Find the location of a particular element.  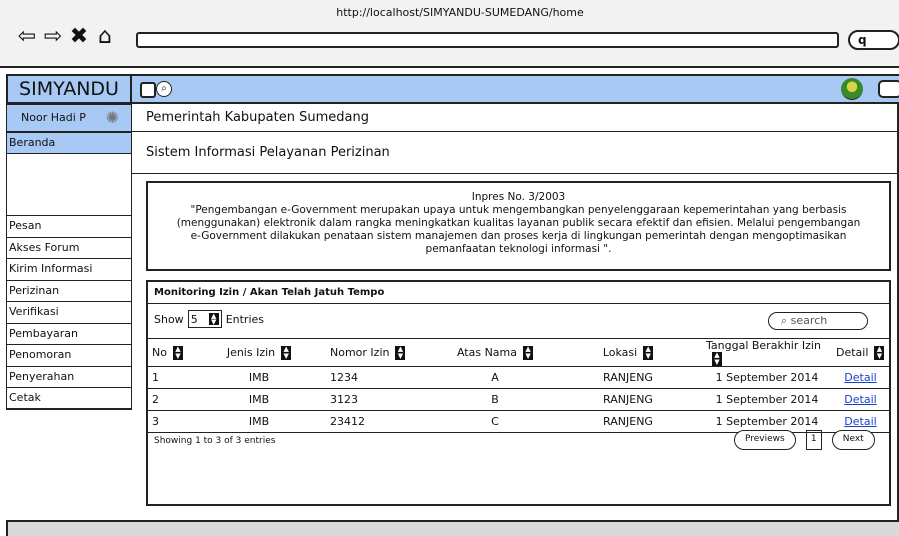

cell-no: 2 is located at coordinates (170, 399).